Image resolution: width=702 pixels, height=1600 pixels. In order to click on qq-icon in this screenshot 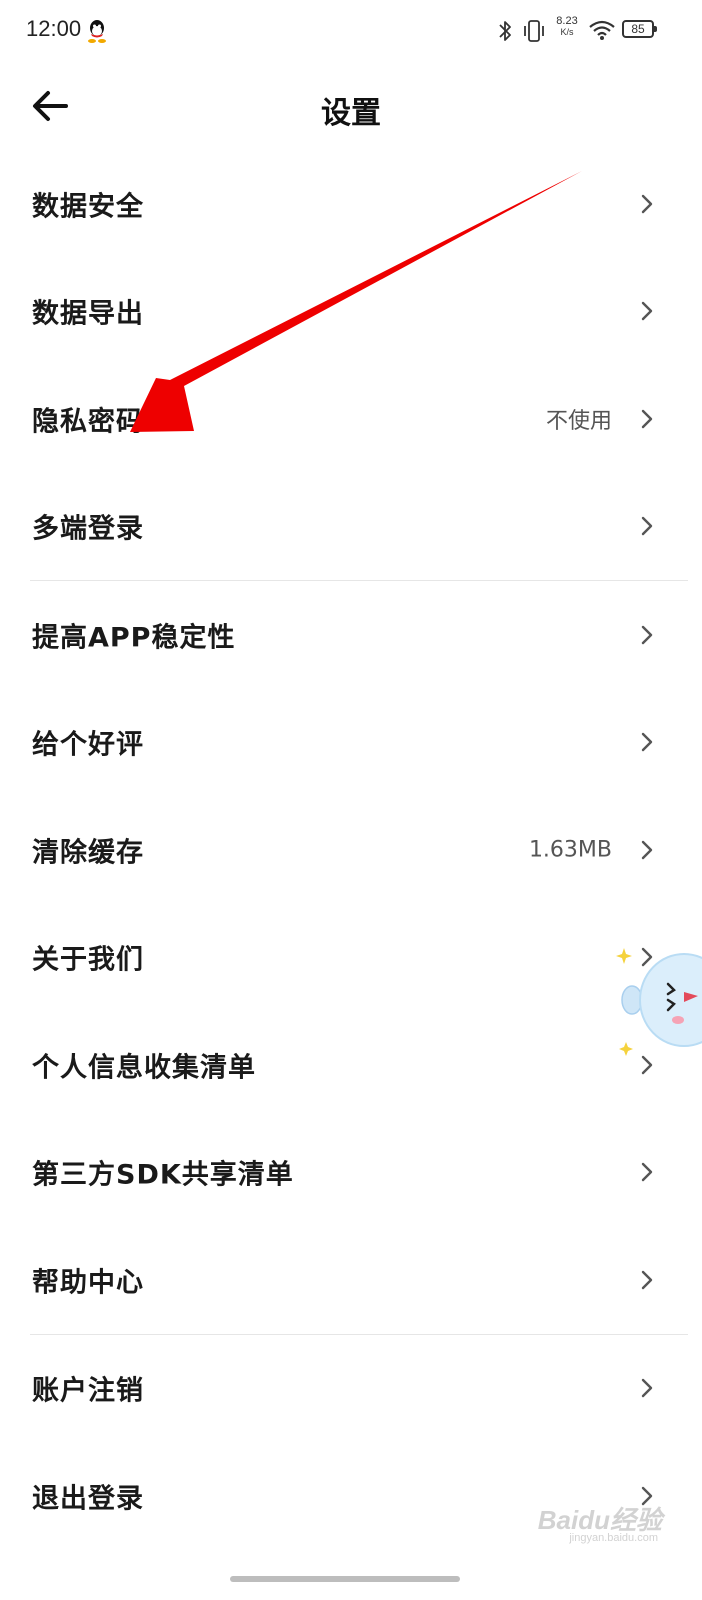, I will do `click(97, 31)`.